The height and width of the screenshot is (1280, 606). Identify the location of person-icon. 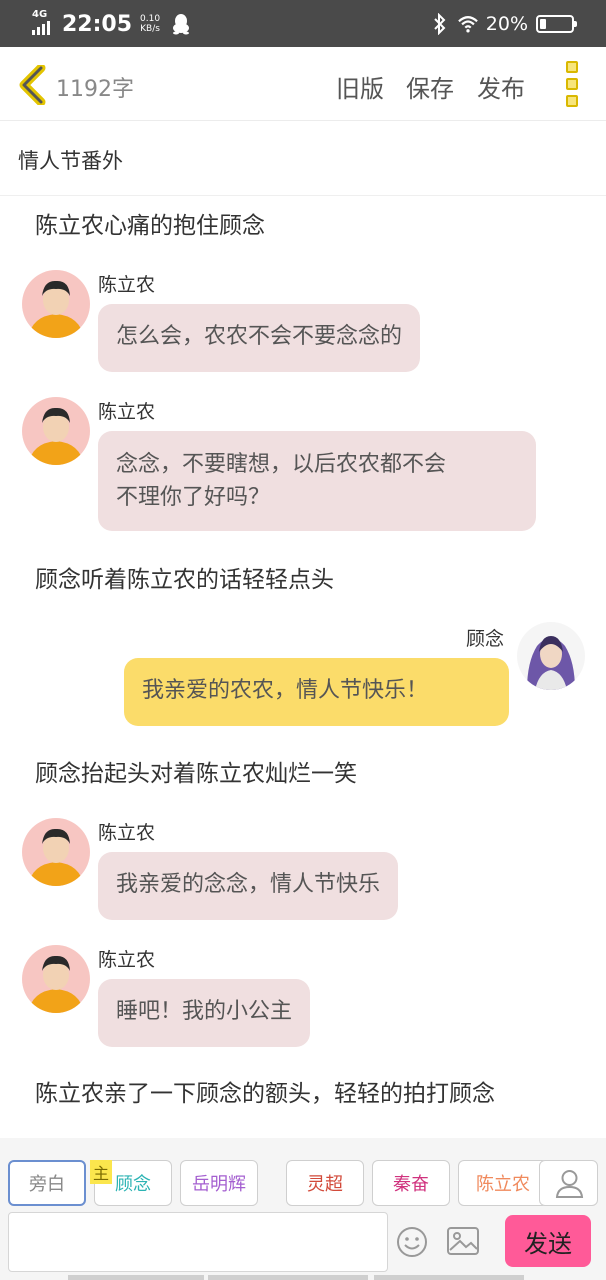
(569, 1184).